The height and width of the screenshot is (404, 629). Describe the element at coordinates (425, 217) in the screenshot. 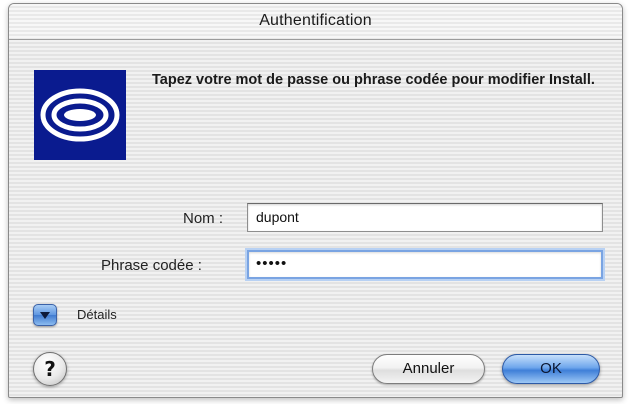

I see `name-field: dupont` at that location.